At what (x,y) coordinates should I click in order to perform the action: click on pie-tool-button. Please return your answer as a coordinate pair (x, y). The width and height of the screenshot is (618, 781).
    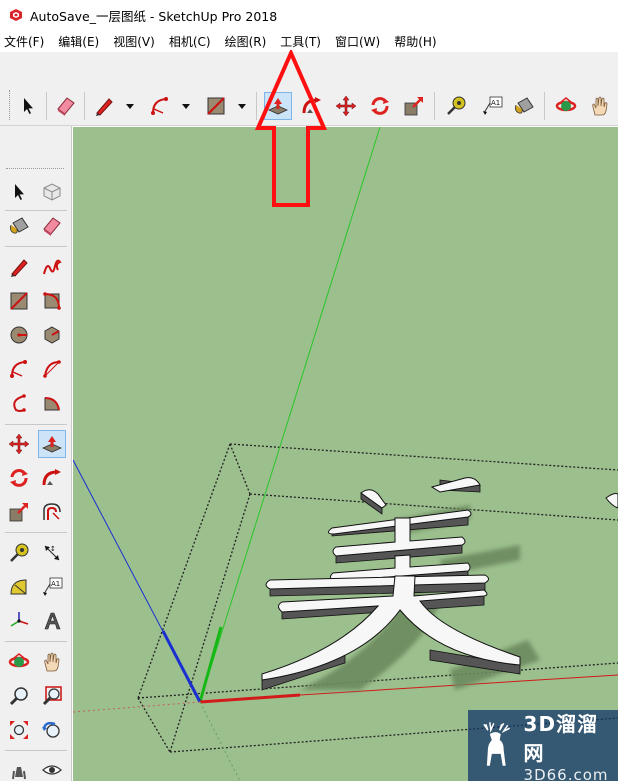
    Looking at the image, I should click on (52, 403).